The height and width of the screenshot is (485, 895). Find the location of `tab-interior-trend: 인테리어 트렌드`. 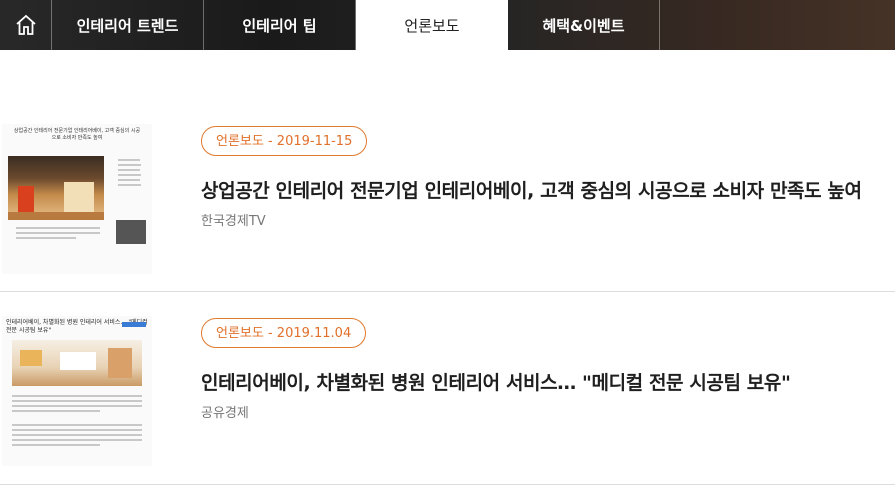

tab-interior-trend: 인테리어 트렌드 is located at coordinates (128, 25).